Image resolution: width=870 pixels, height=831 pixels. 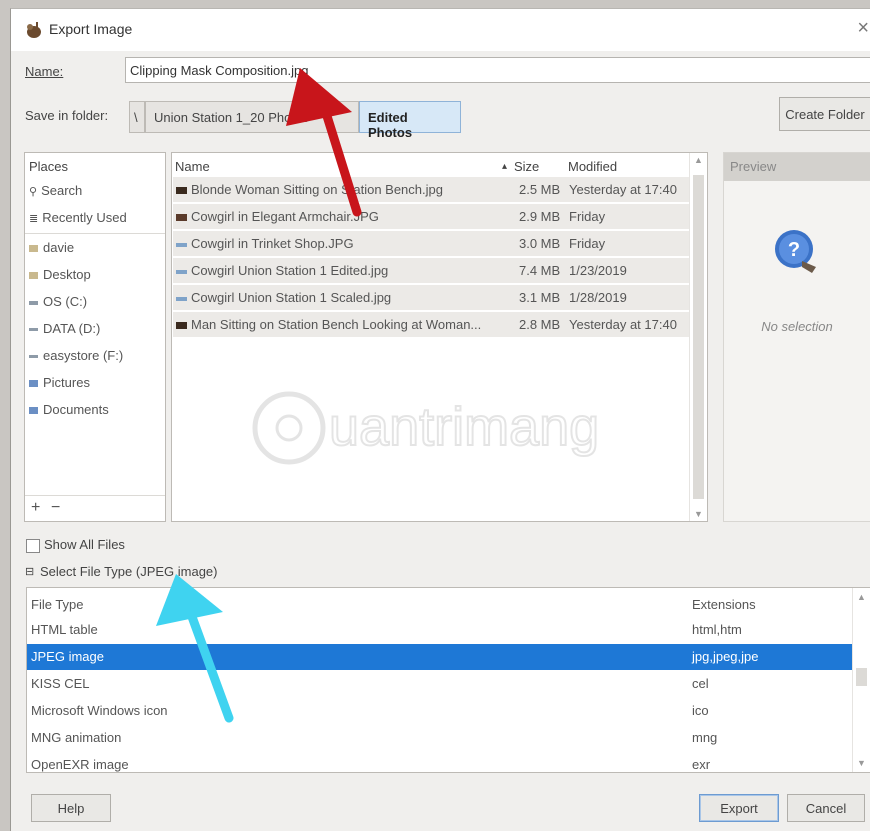 What do you see at coordinates (195, 648) in the screenshot?
I see `cyan-arrow` at bounding box center [195, 648].